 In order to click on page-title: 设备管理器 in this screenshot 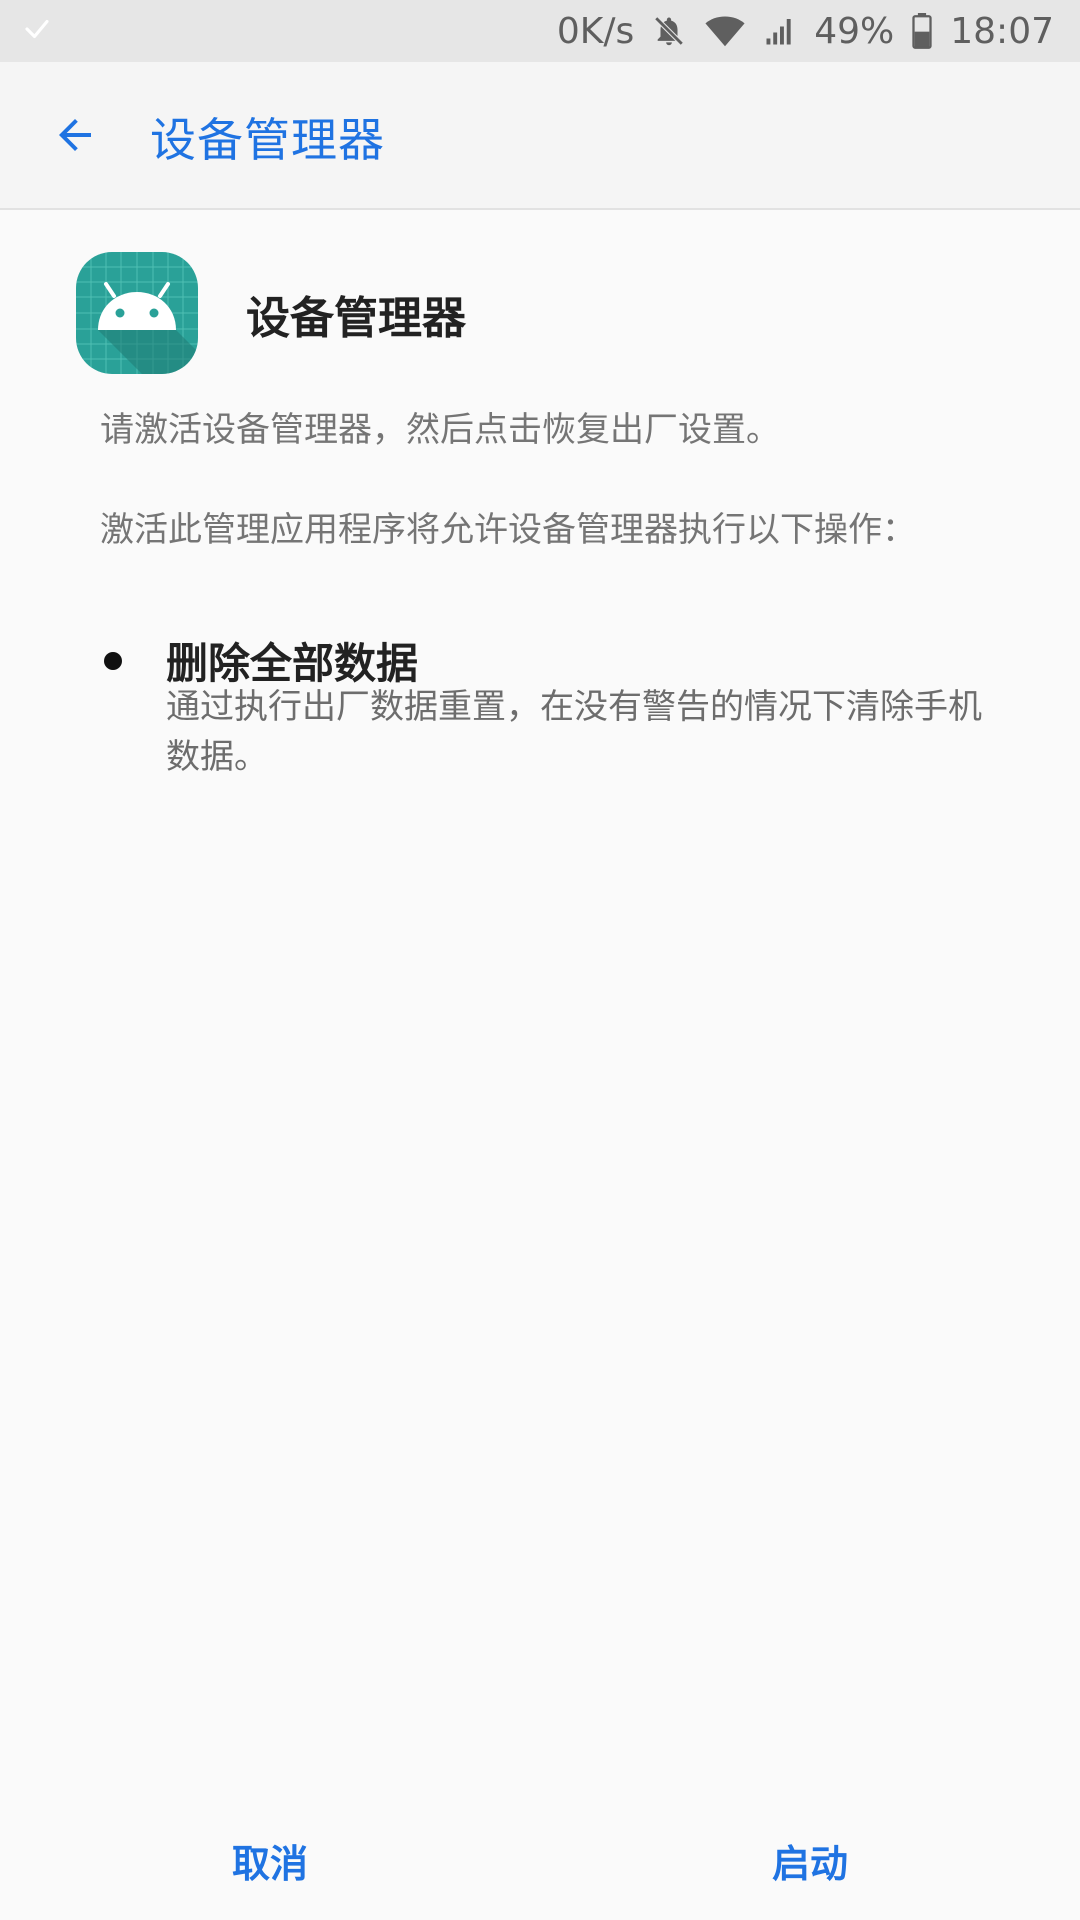, I will do `click(267, 140)`.